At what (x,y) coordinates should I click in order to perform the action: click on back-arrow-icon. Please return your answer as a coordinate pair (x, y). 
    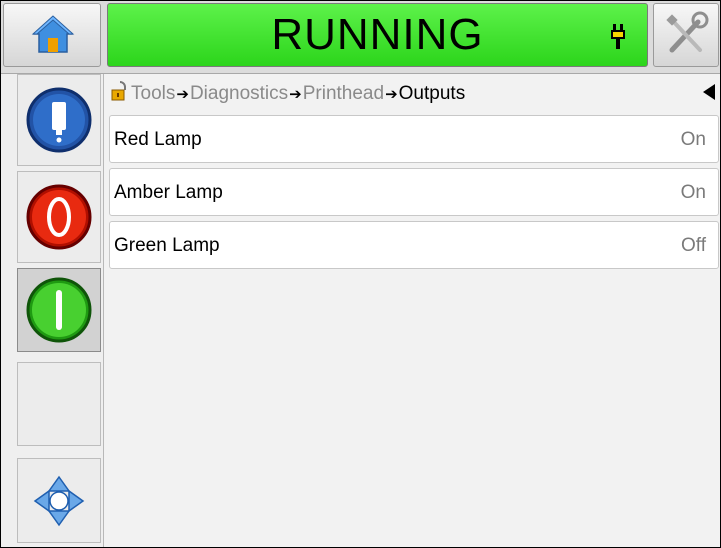
    Looking at the image, I should click on (709, 92).